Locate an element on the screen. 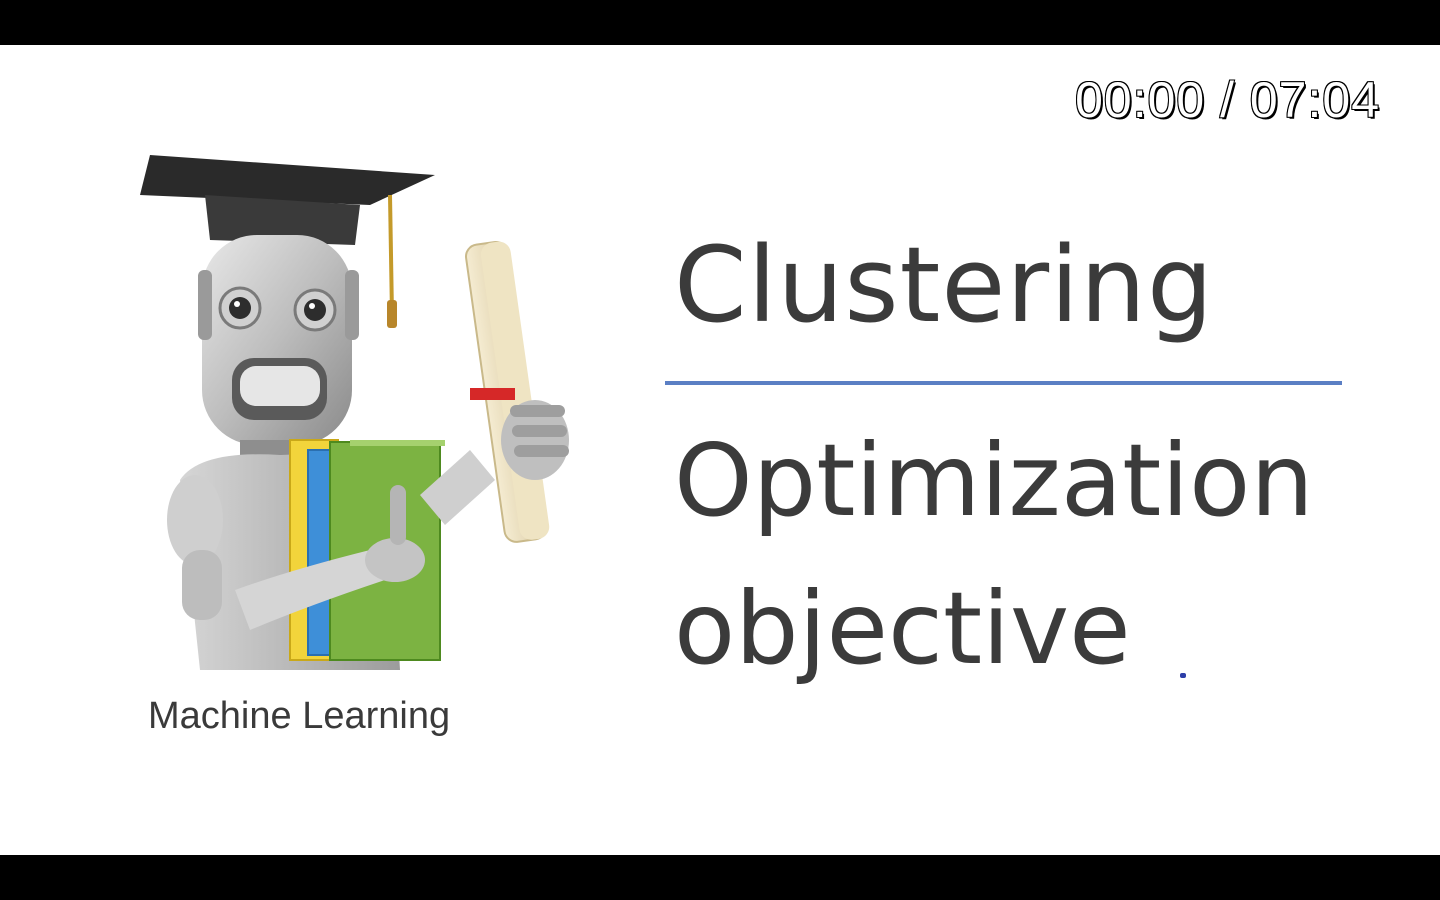 This screenshot has width=1440, height=900. slide-subtitle: Optimization objective is located at coordinates (994, 555).